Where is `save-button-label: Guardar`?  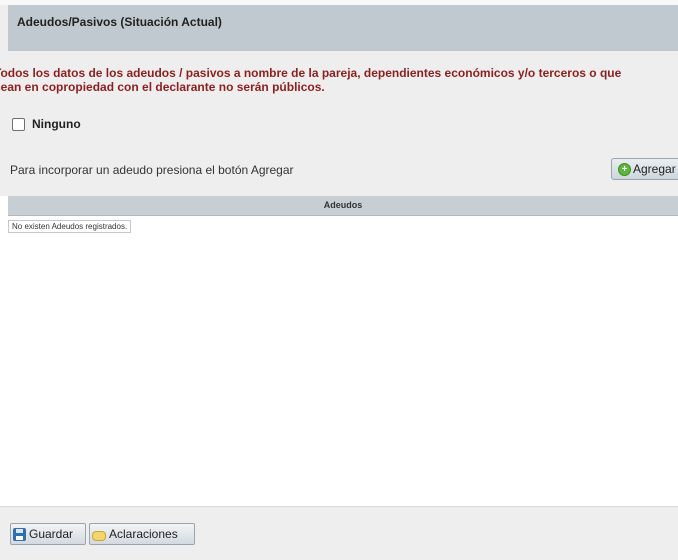
save-button-label: Guardar is located at coordinates (51, 534).